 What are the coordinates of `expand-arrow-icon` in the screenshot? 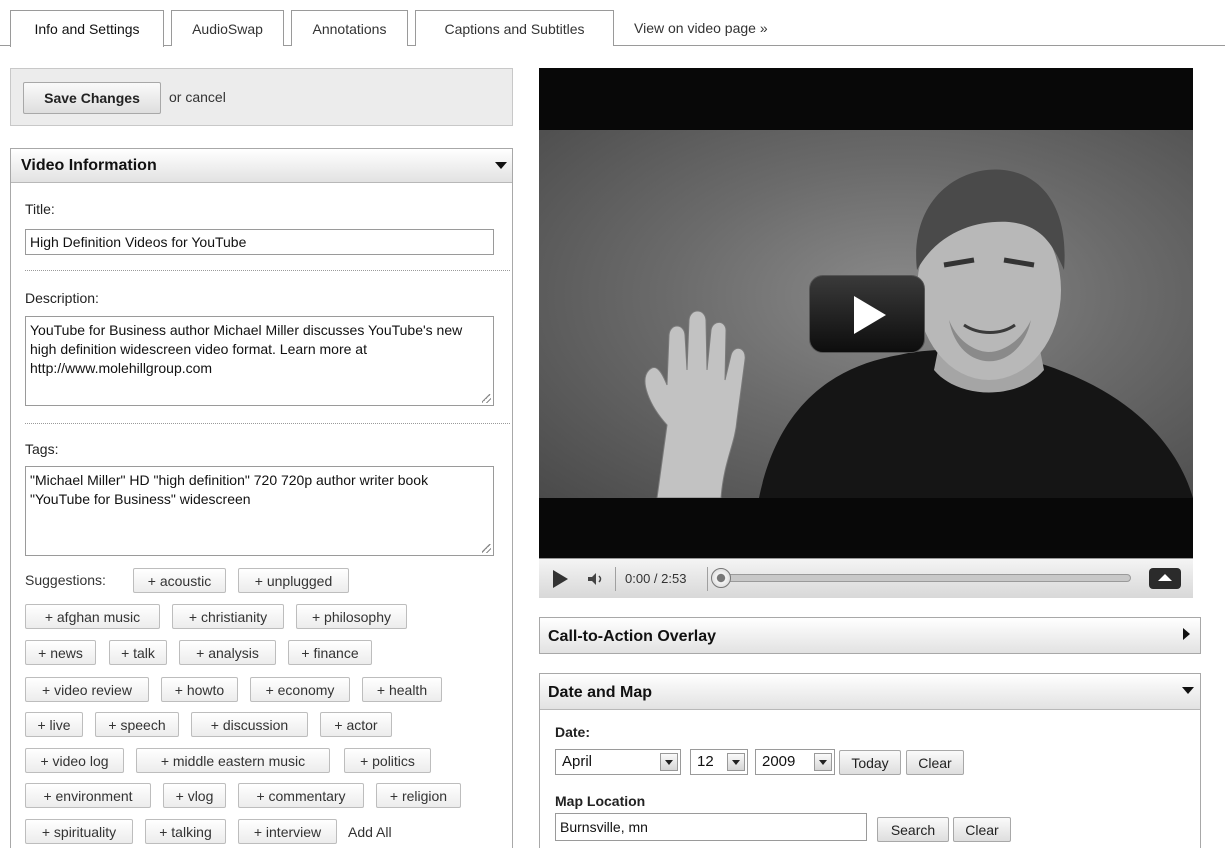 It's located at (1186, 634).